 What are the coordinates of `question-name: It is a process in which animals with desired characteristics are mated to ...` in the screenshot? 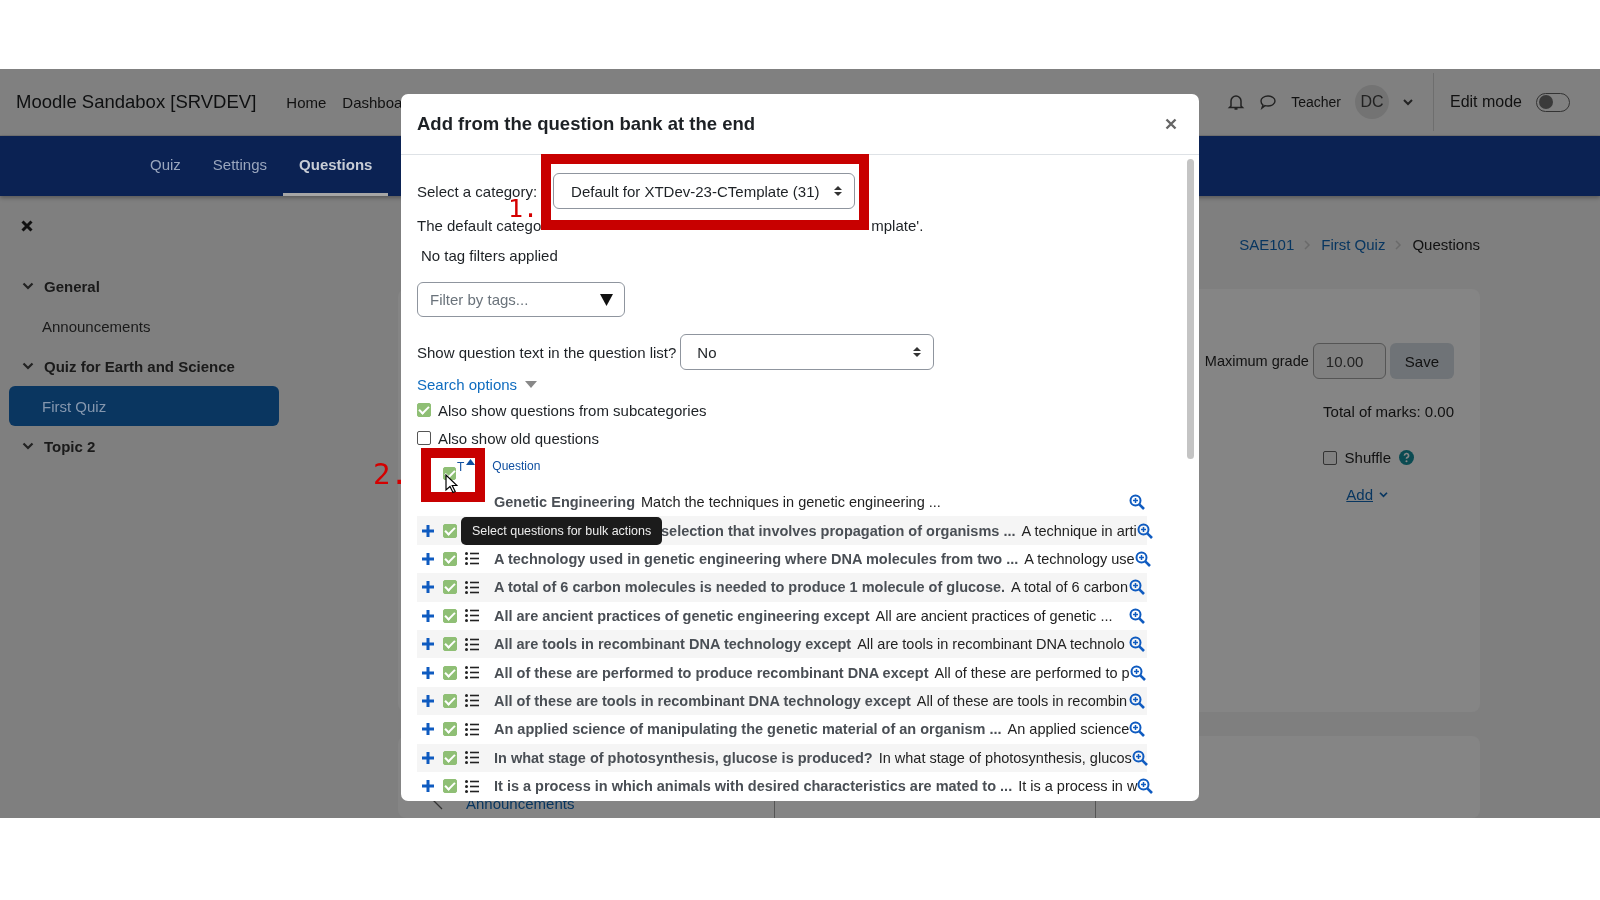 It's located at (753, 786).